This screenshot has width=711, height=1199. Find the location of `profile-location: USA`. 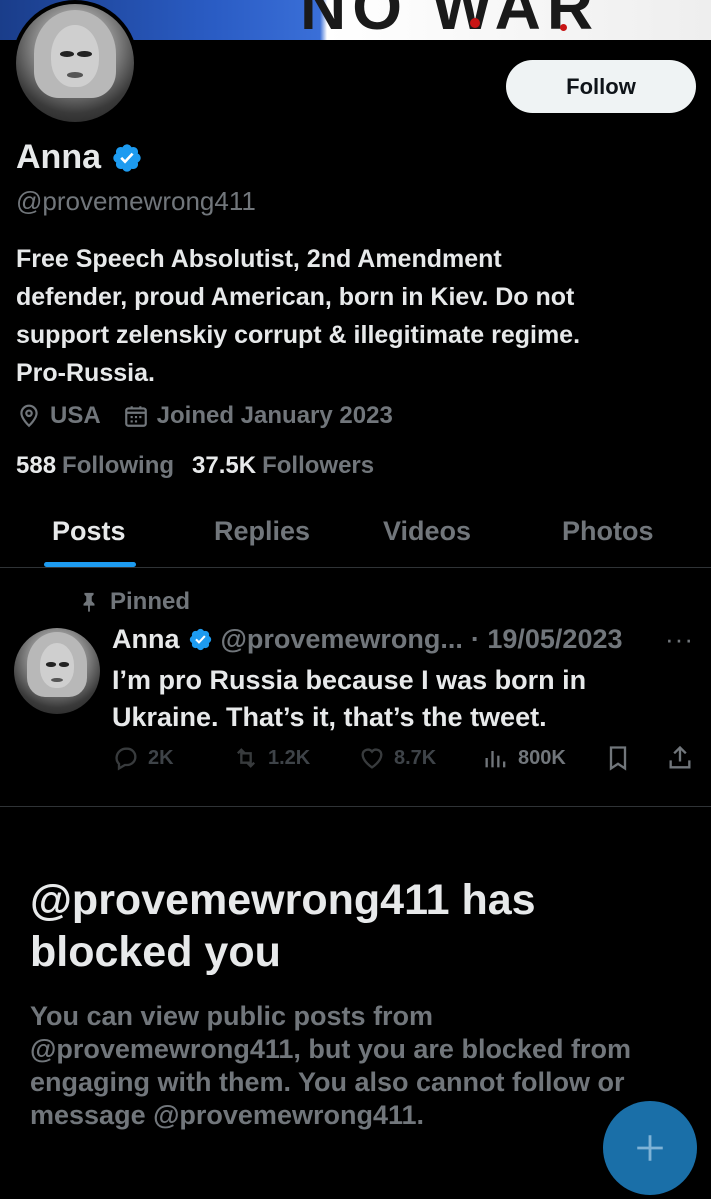

profile-location: USA is located at coordinates (58, 416).